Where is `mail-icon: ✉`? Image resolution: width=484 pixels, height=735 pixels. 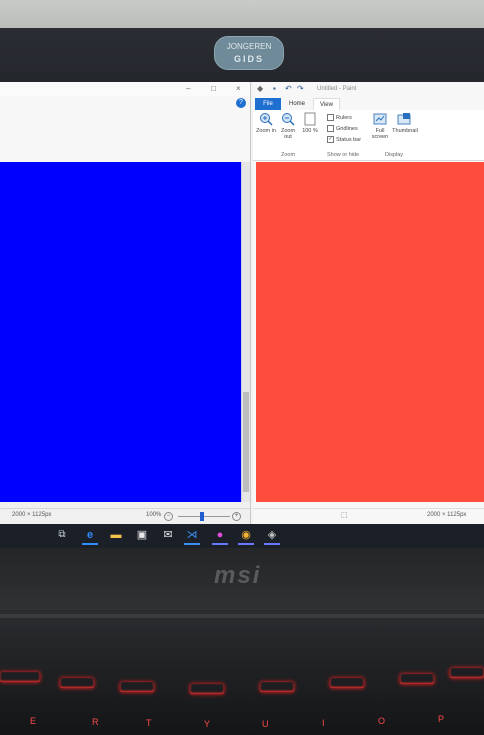 mail-icon: ✉ is located at coordinates (168, 535).